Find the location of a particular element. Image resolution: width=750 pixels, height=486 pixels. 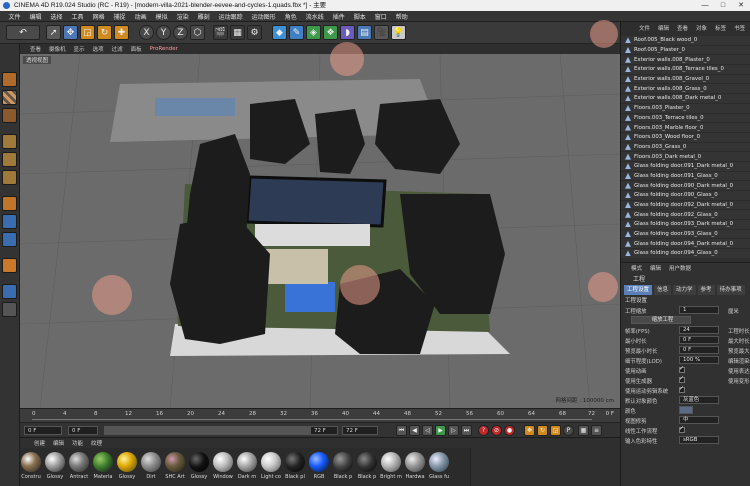

material-swatch: Hardwa is located at coordinates (415, 467).